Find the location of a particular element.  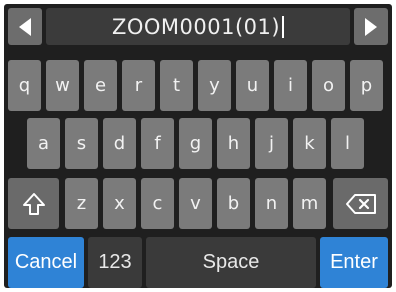

key-l: l is located at coordinates (347, 143).